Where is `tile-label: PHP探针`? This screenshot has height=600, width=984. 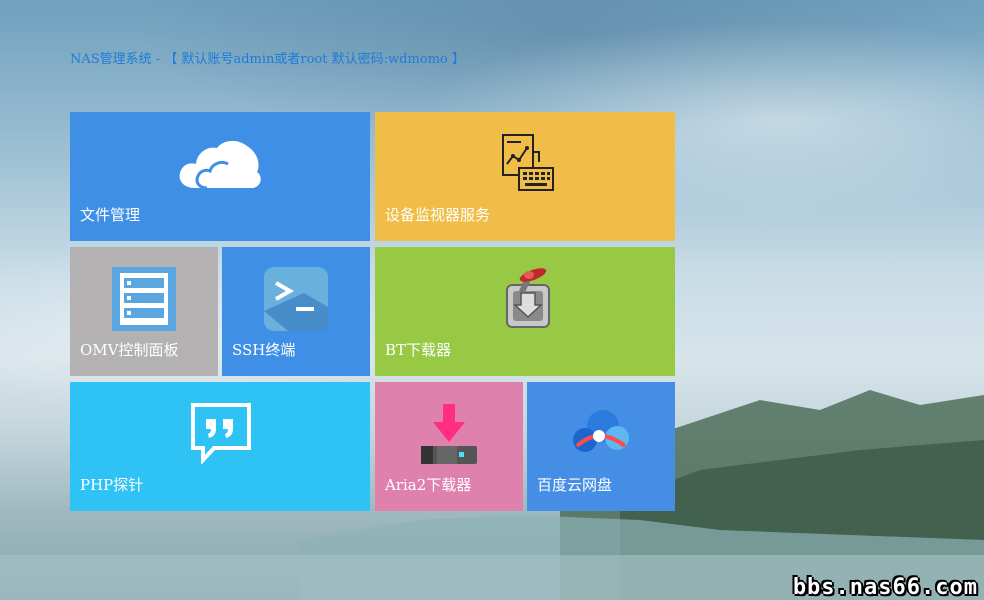 tile-label: PHP探针 is located at coordinates (112, 485).